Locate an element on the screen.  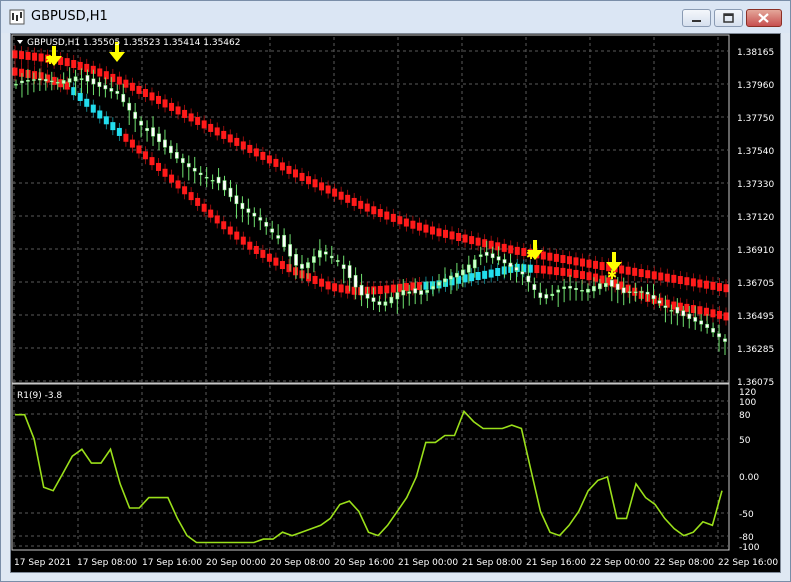
time-tick: 17 Sep 08:00 is located at coordinates (107, 563).